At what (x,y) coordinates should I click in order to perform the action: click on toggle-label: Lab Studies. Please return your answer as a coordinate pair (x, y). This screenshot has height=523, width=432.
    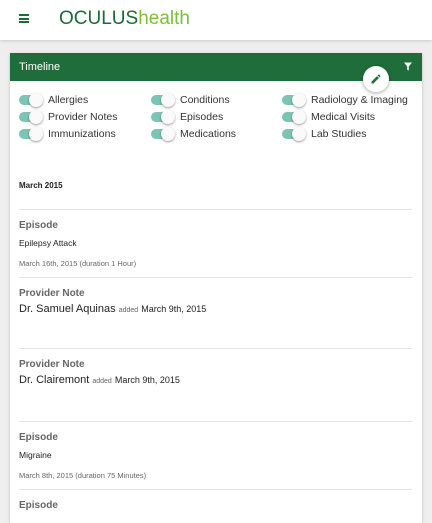
    Looking at the image, I should click on (339, 134).